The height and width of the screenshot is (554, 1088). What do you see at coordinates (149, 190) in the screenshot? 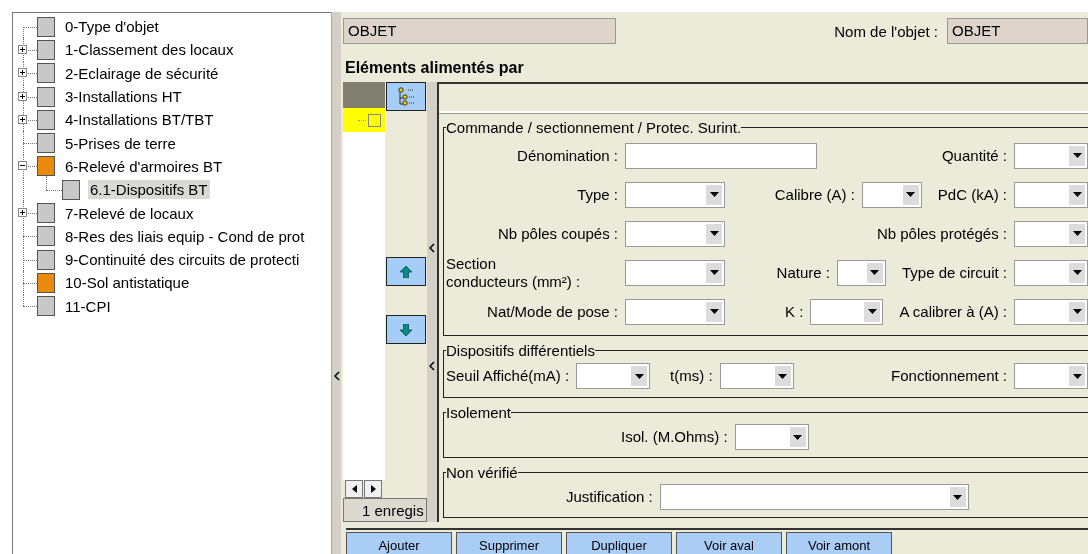
I see `tree-item: 6.1-Dispositifs BT` at bounding box center [149, 190].